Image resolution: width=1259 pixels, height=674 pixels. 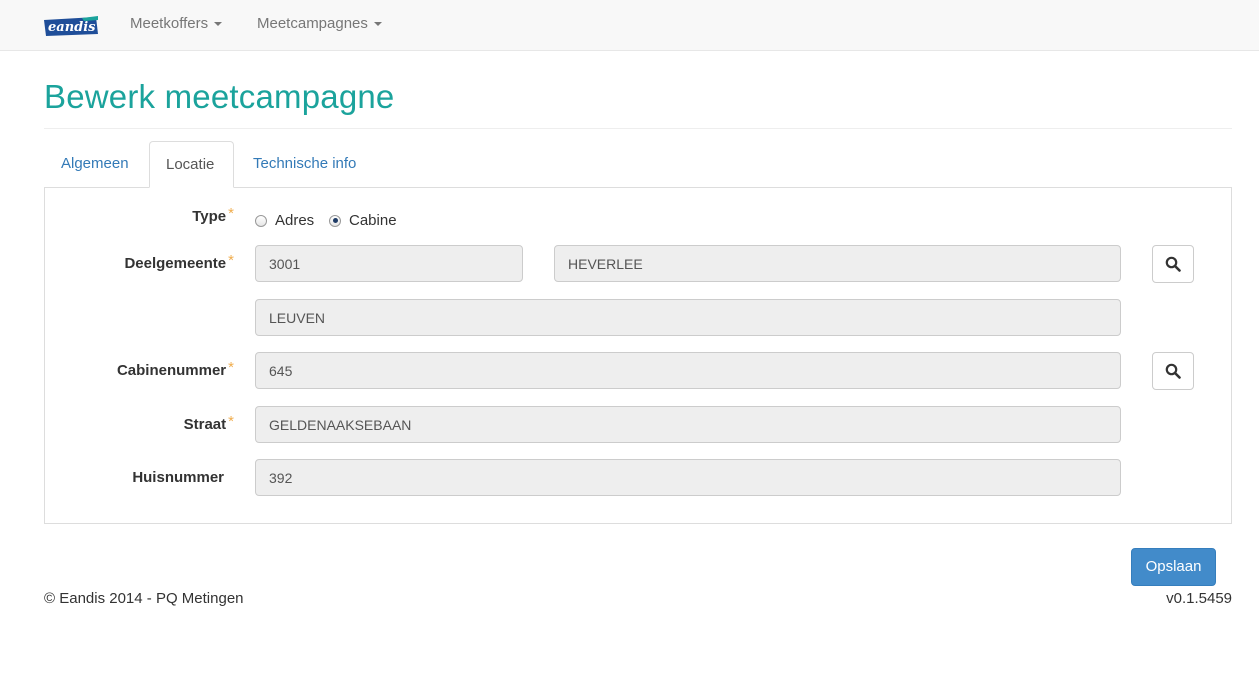 What do you see at coordinates (169, 23) in the screenshot?
I see `menu-meetkoffers-label: Meetkoffers` at bounding box center [169, 23].